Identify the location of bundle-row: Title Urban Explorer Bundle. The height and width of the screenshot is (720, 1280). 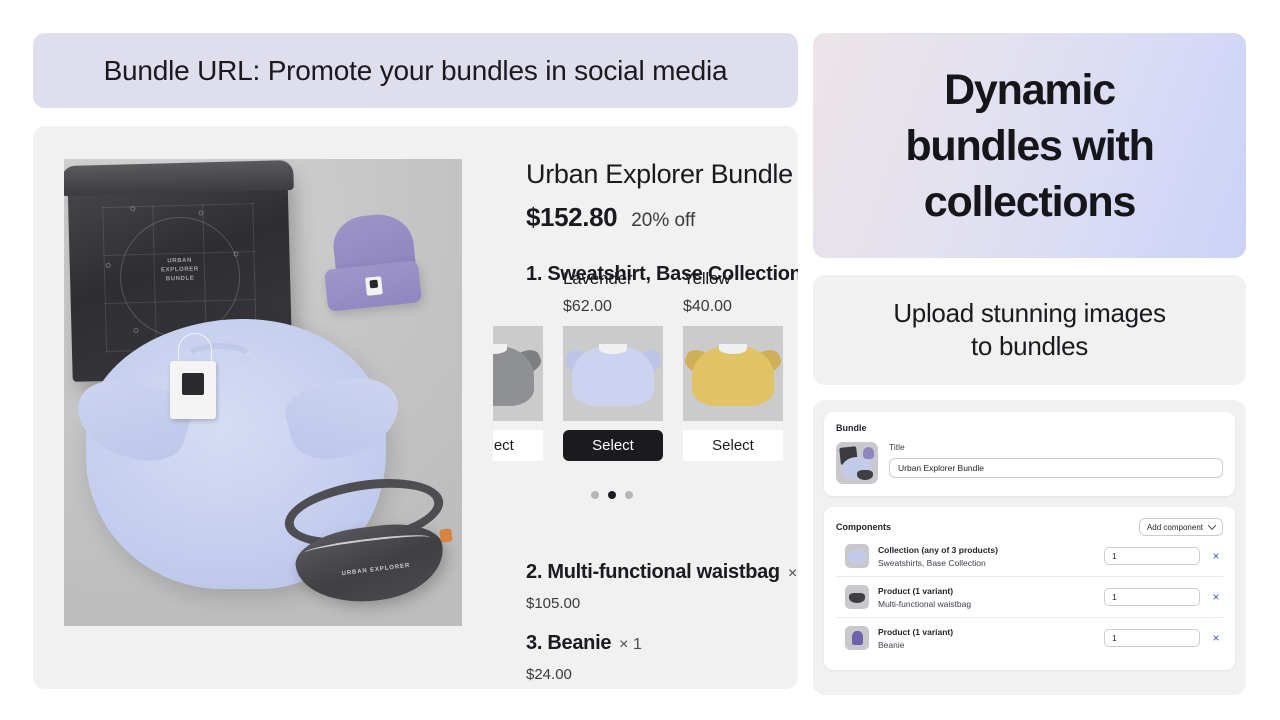
(1029, 463).